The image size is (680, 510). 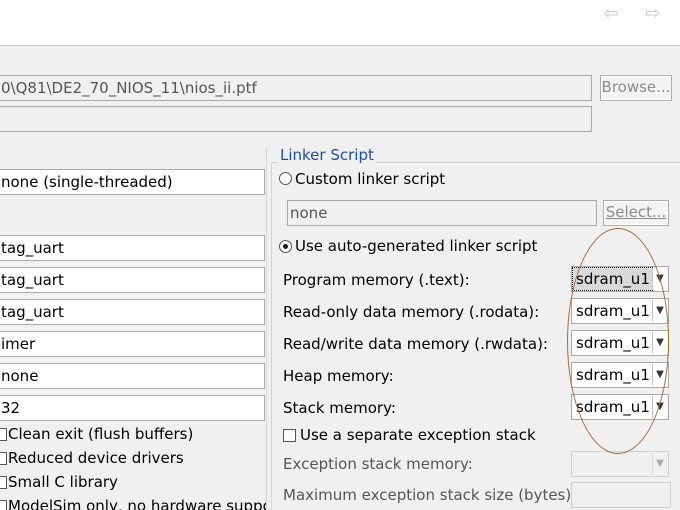 I want to click on stack-memory-select: sdram_u1 ▼, so click(x=620, y=407).